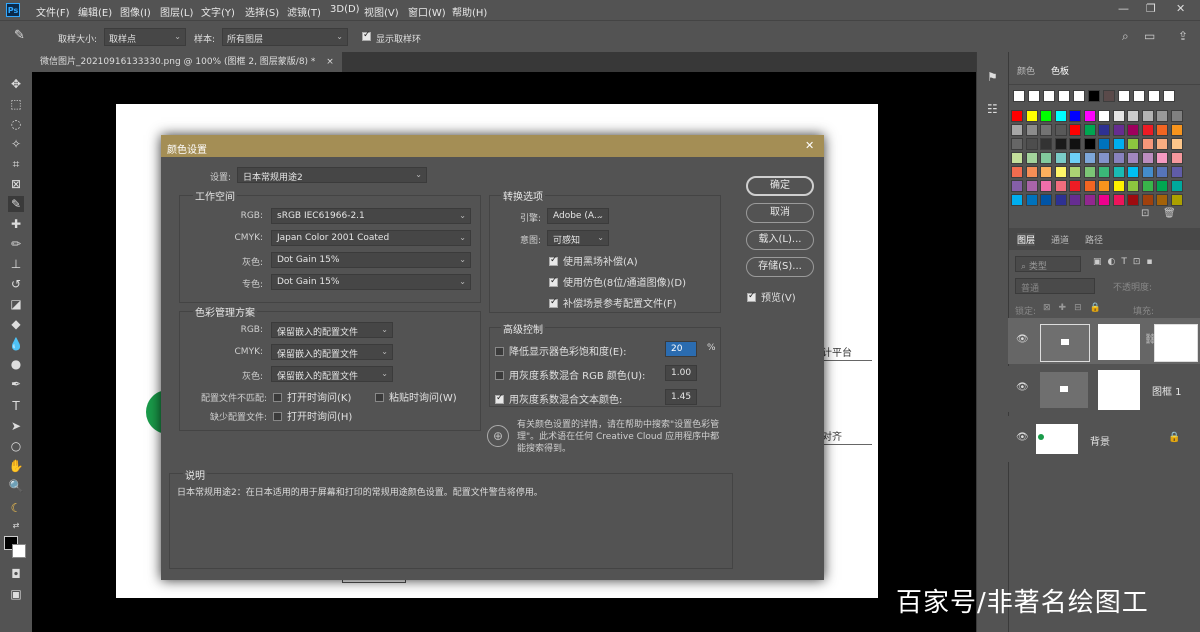 Image resolution: width=1200 pixels, height=632 pixels. What do you see at coordinates (16, 324) in the screenshot?
I see `paint-bucket-icon: ◆` at bounding box center [16, 324].